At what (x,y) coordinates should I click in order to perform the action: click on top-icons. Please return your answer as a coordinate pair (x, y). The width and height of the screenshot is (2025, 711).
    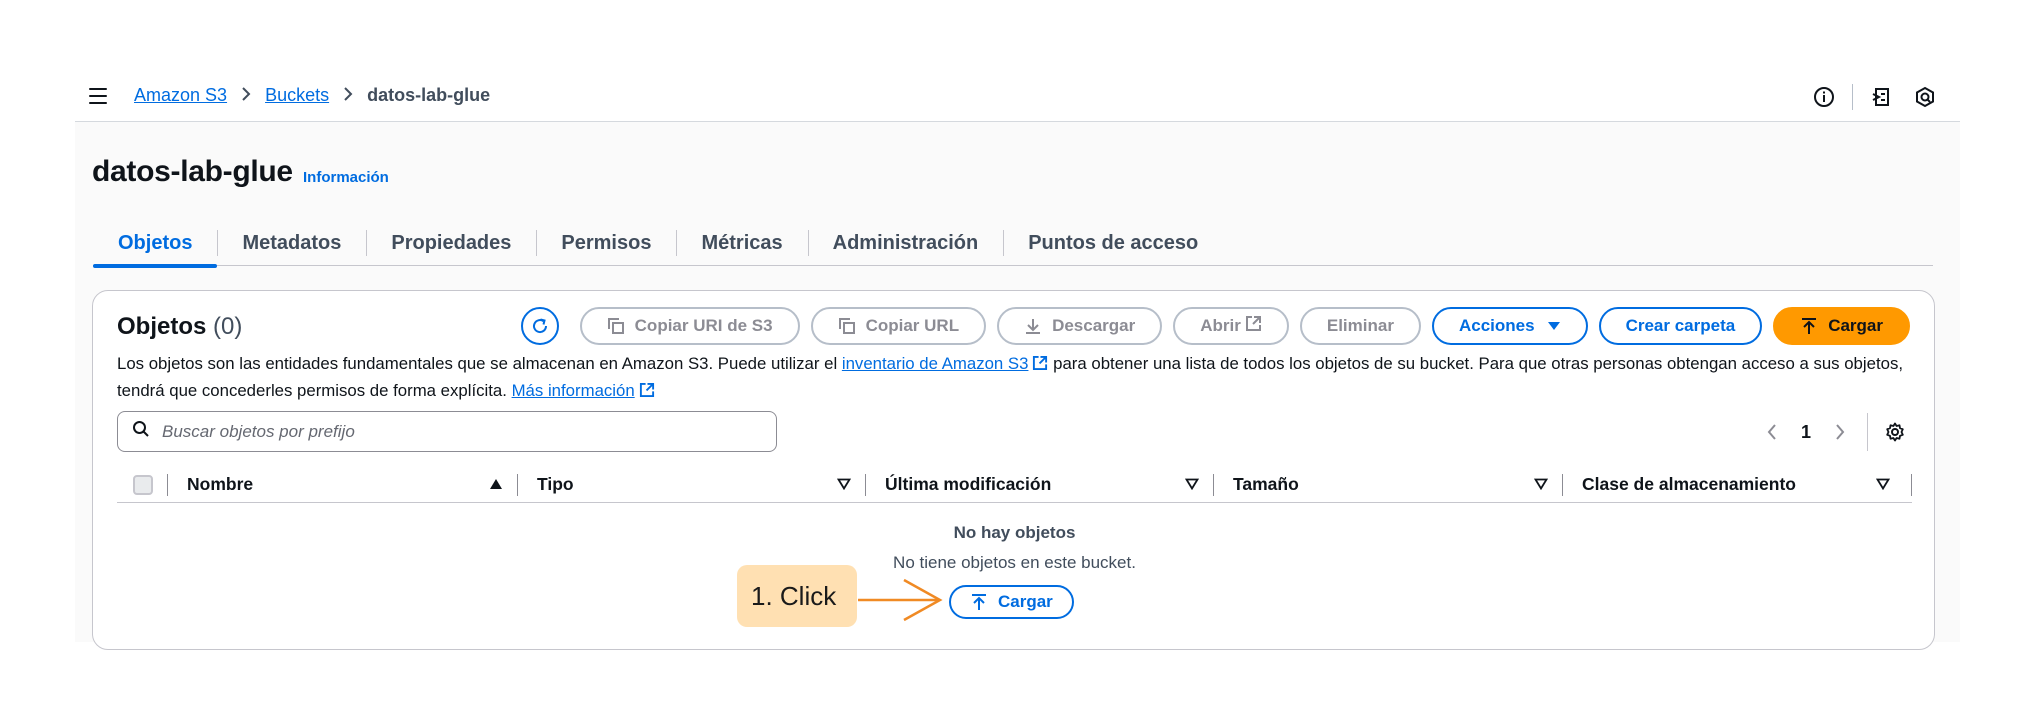
    Looking at the image, I should click on (1874, 97).